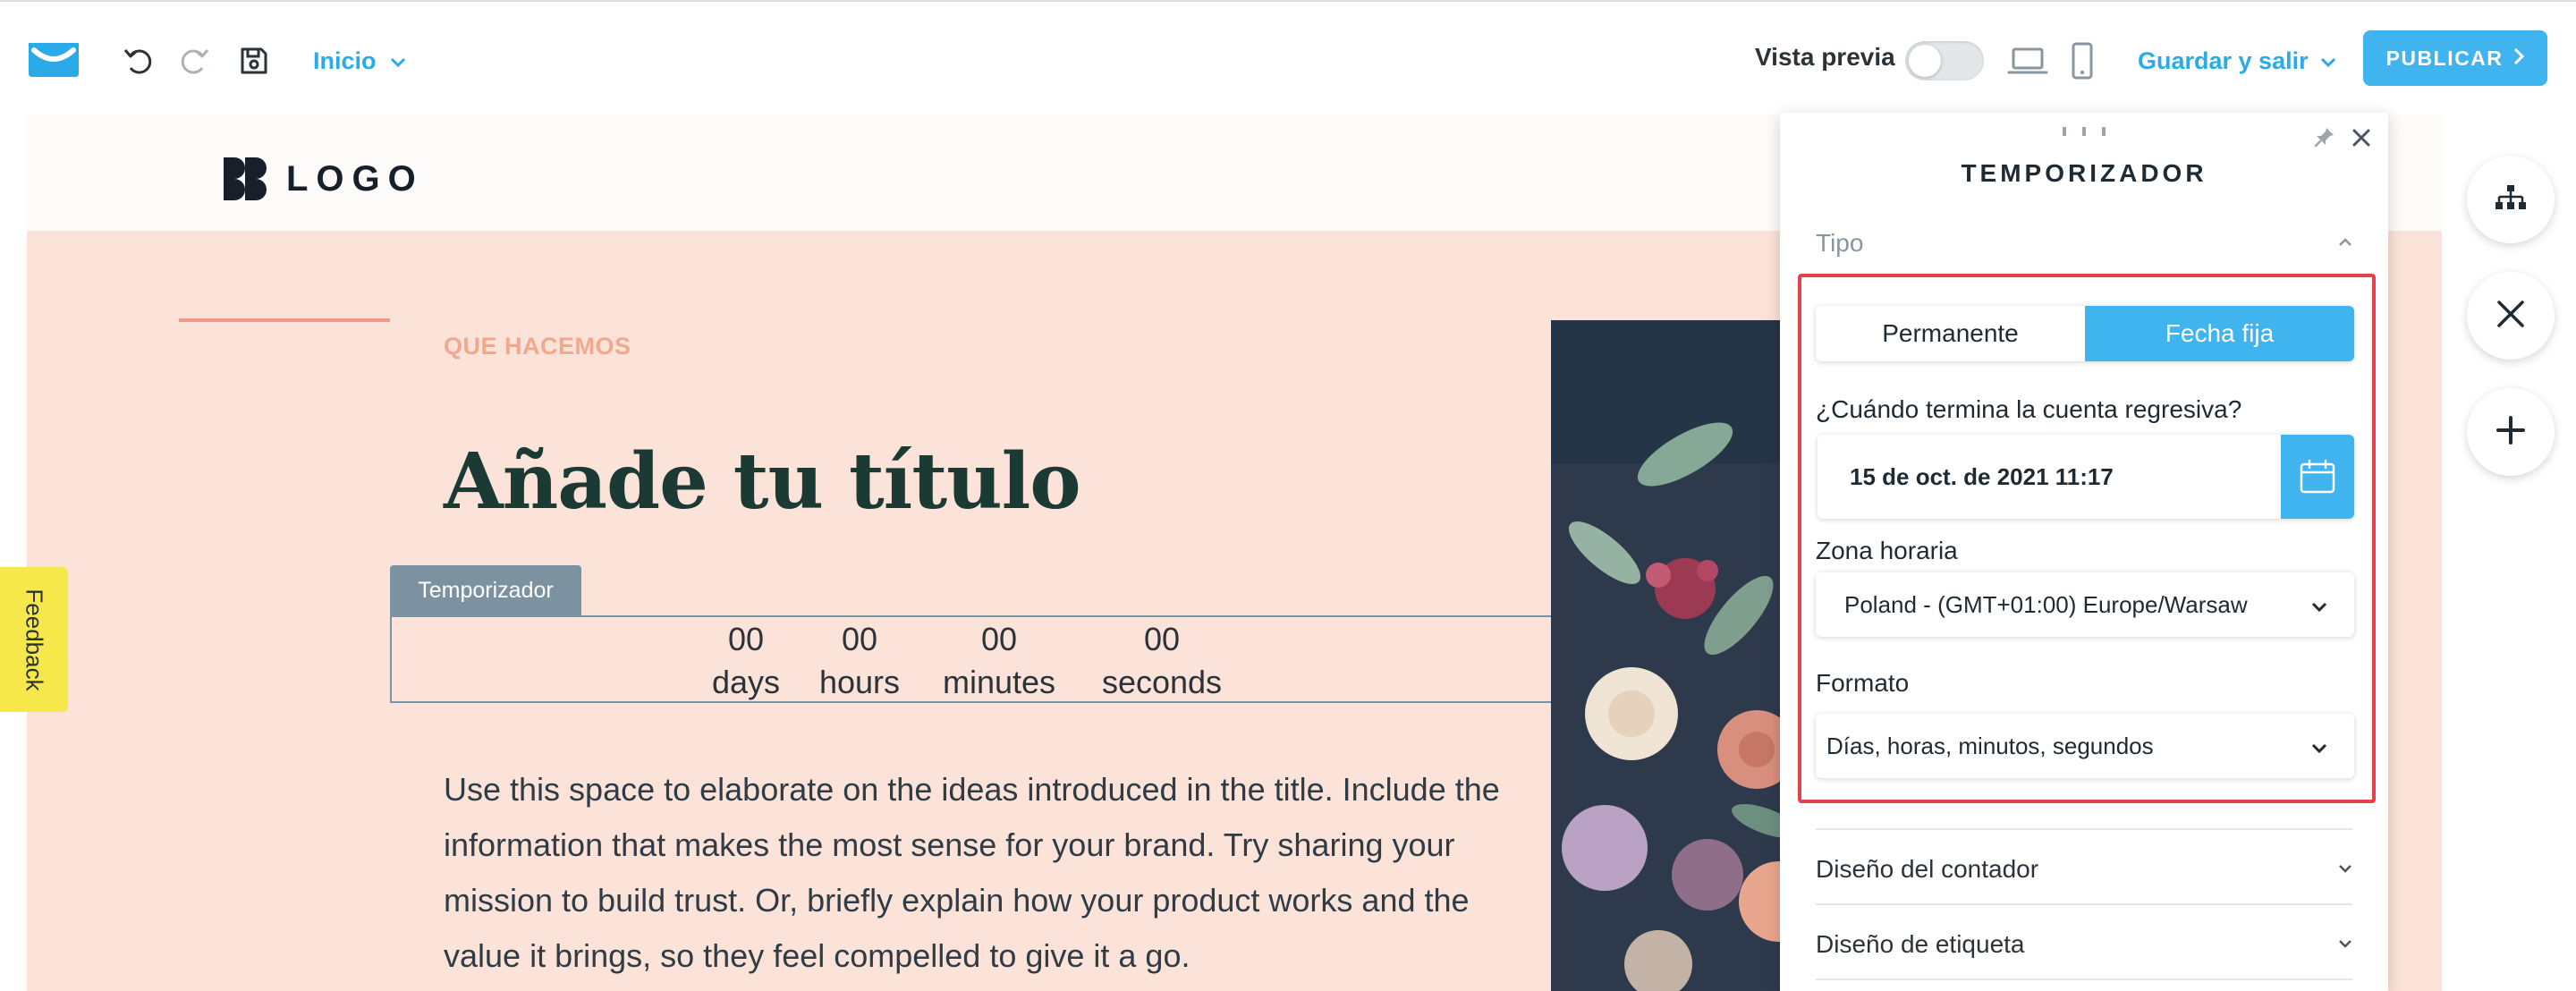 Image resolution: width=2576 pixels, height=991 pixels. I want to click on site-logo-text: LOGO, so click(355, 178).